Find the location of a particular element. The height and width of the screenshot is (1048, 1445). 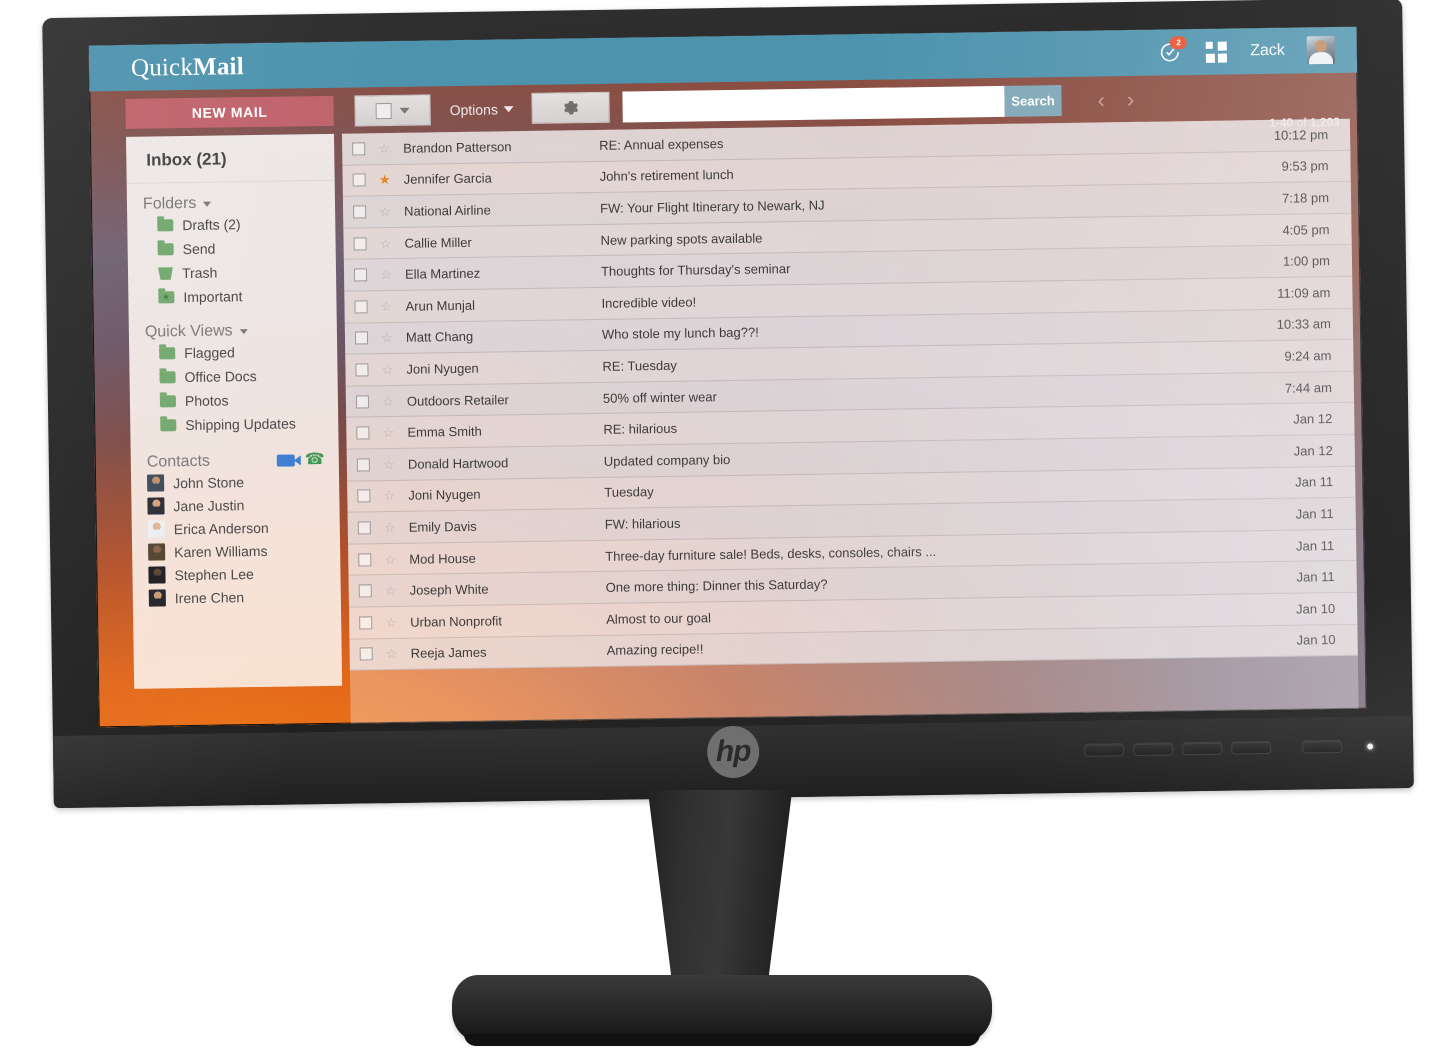

mail-subject: Tuesday is located at coordinates (629, 492).